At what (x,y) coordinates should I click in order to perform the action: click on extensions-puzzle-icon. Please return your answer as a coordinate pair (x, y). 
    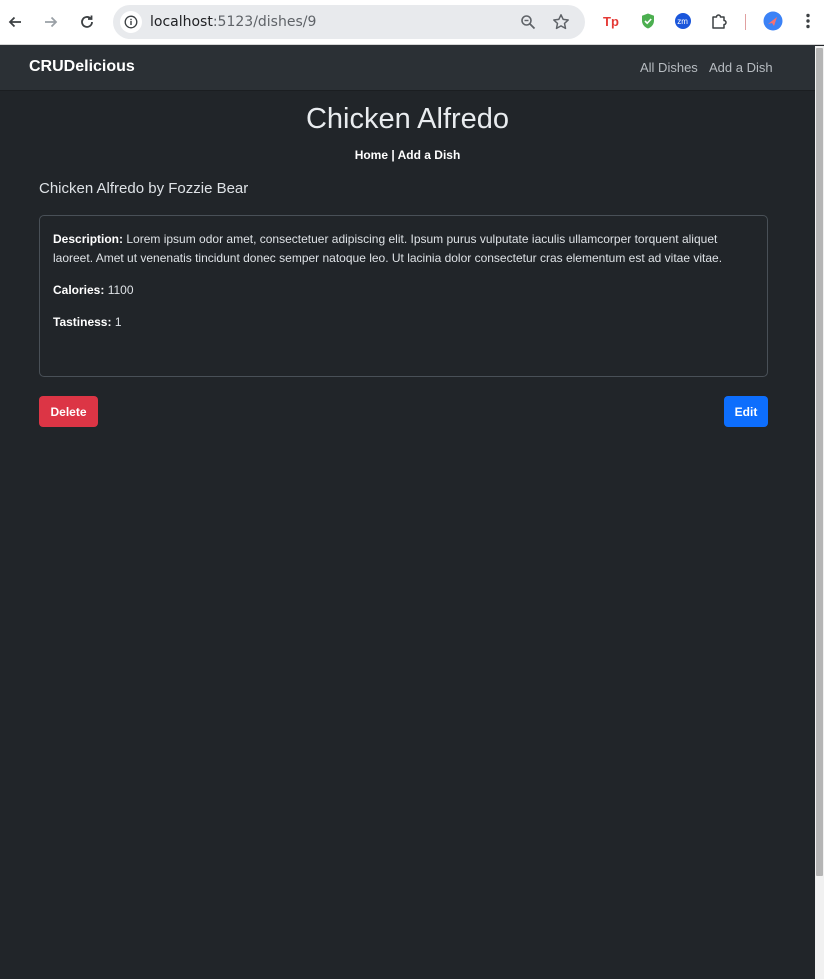
    Looking at the image, I should click on (719, 21).